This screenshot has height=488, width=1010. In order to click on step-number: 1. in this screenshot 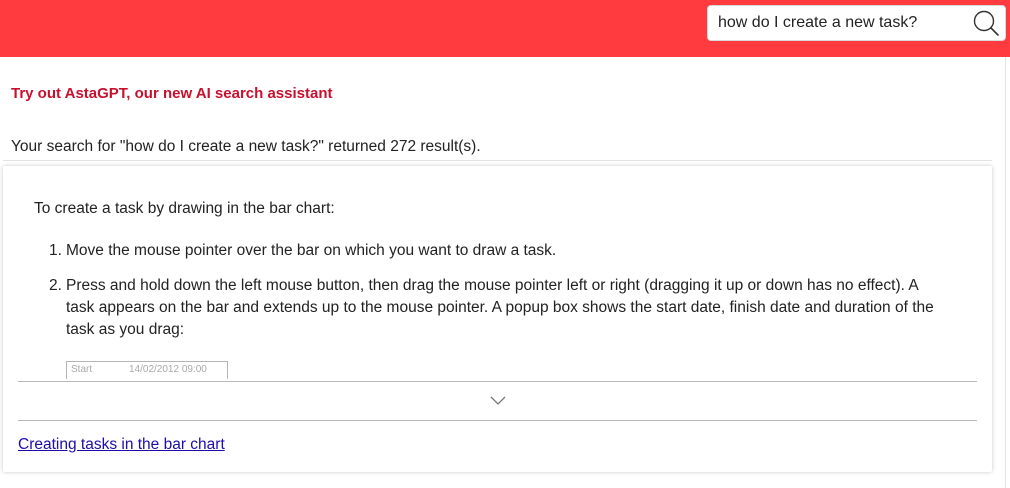, I will do `click(55, 250)`.